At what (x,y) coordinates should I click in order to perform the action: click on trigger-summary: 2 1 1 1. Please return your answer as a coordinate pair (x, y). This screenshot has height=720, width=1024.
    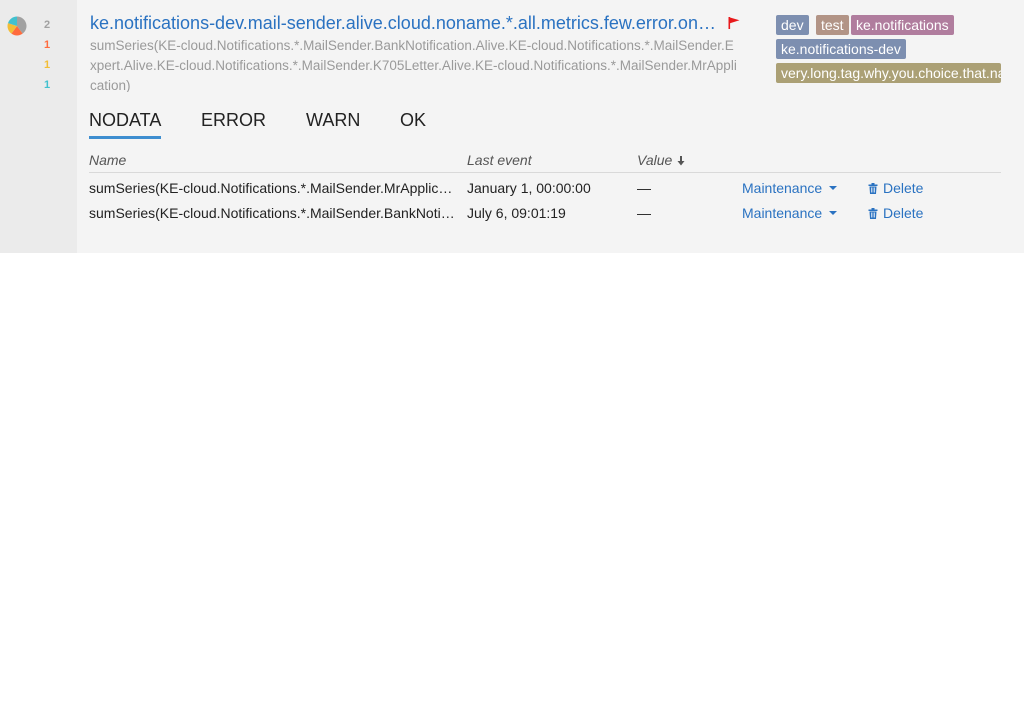
    Looking at the image, I should click on (38, 126).